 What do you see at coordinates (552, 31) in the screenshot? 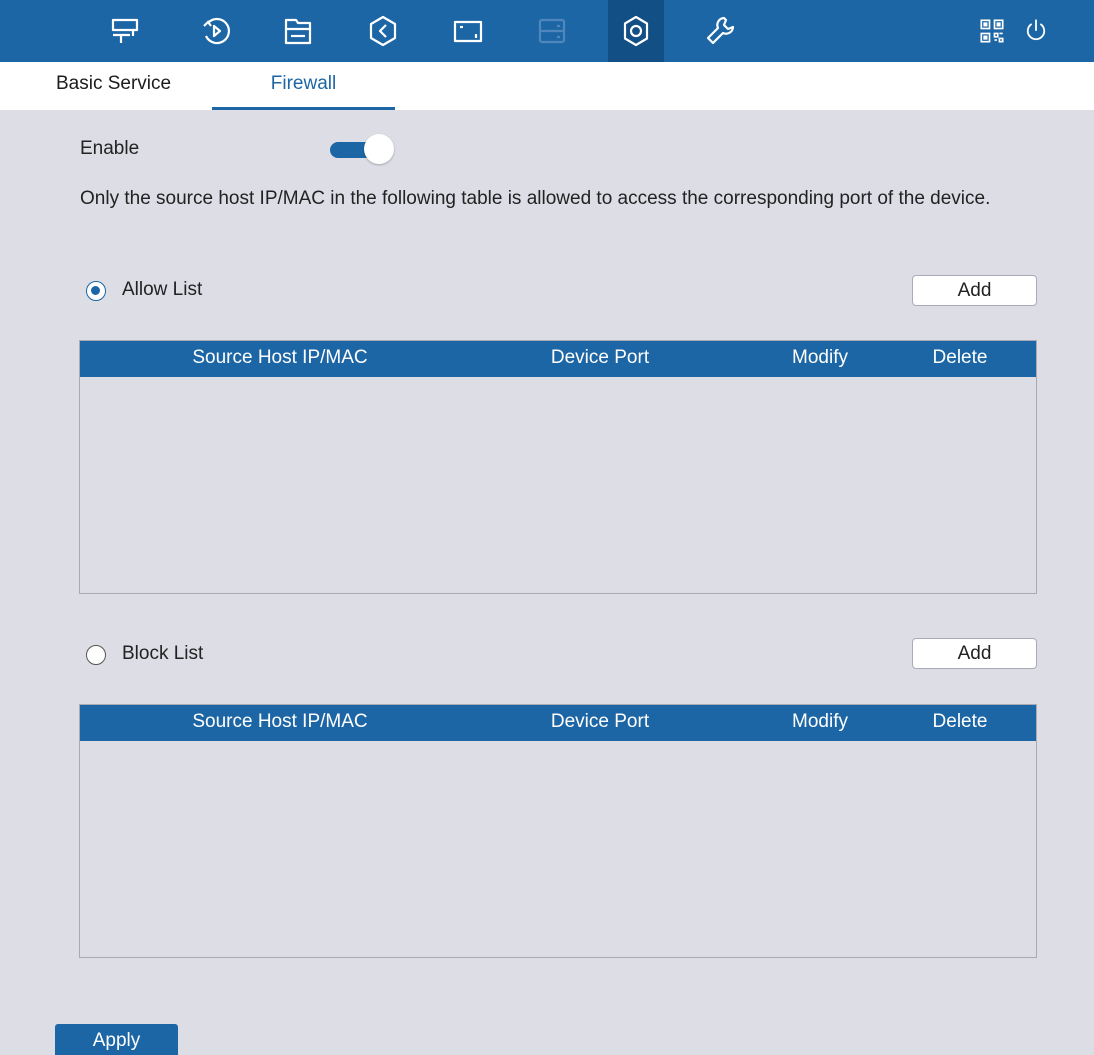
I see `storage-icon` at bounding box center [552, 31].